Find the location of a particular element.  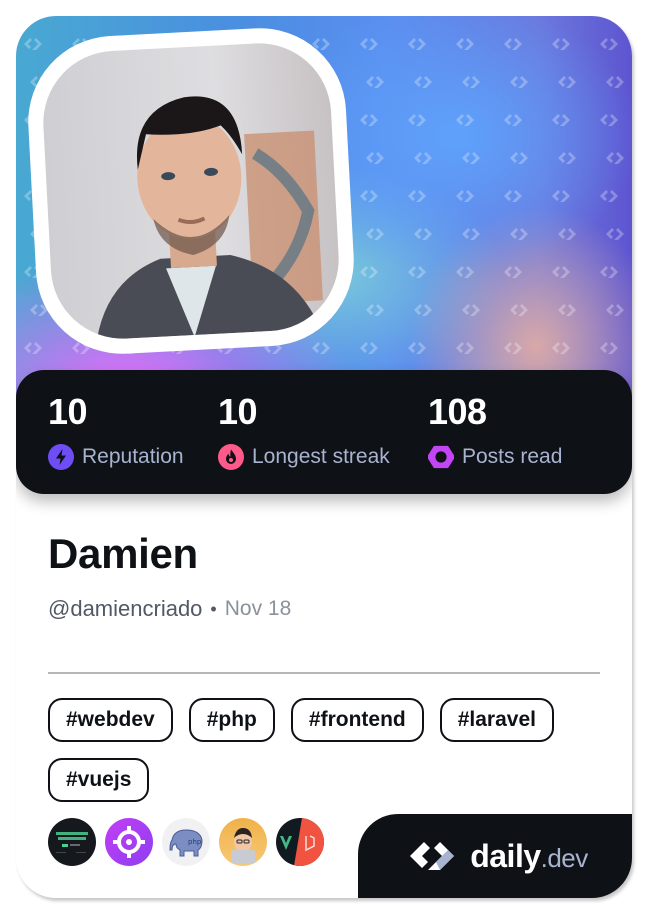

favorite-sources: php is located at coordinates (186, 842).